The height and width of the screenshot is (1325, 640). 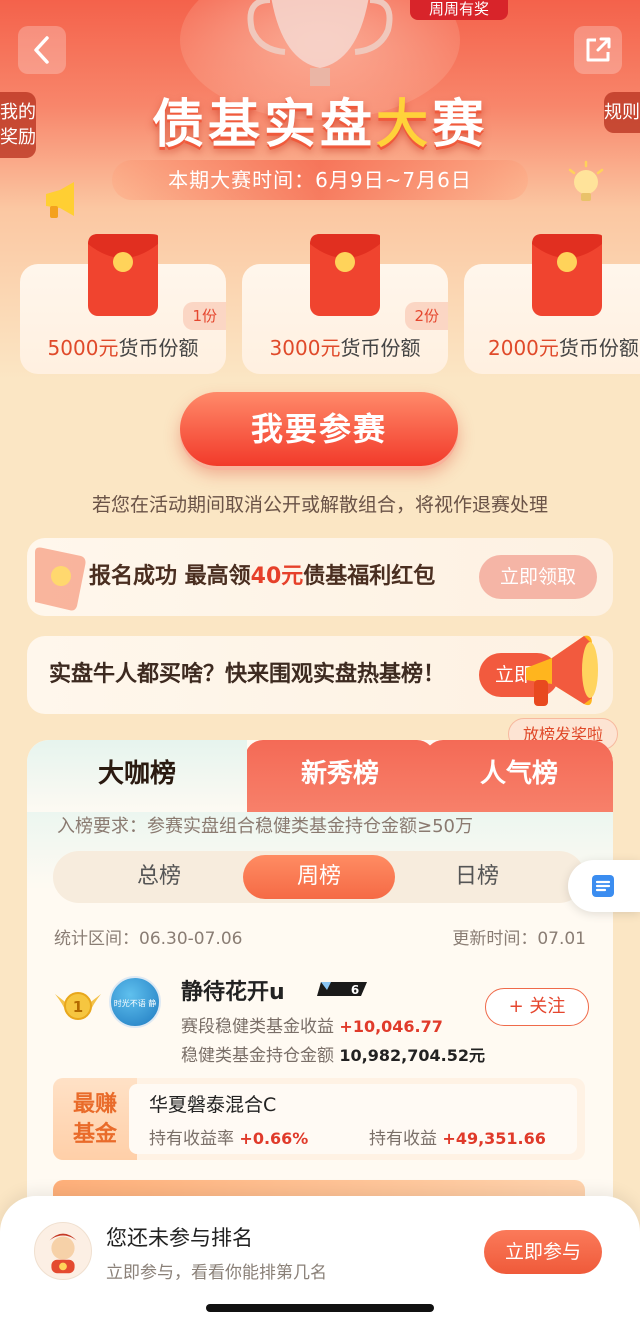 What do you see at coordinates (18, 125) in the screenshot?
I see `my-rewards-tab: 我的奖励` at bounding box center [18, 125].